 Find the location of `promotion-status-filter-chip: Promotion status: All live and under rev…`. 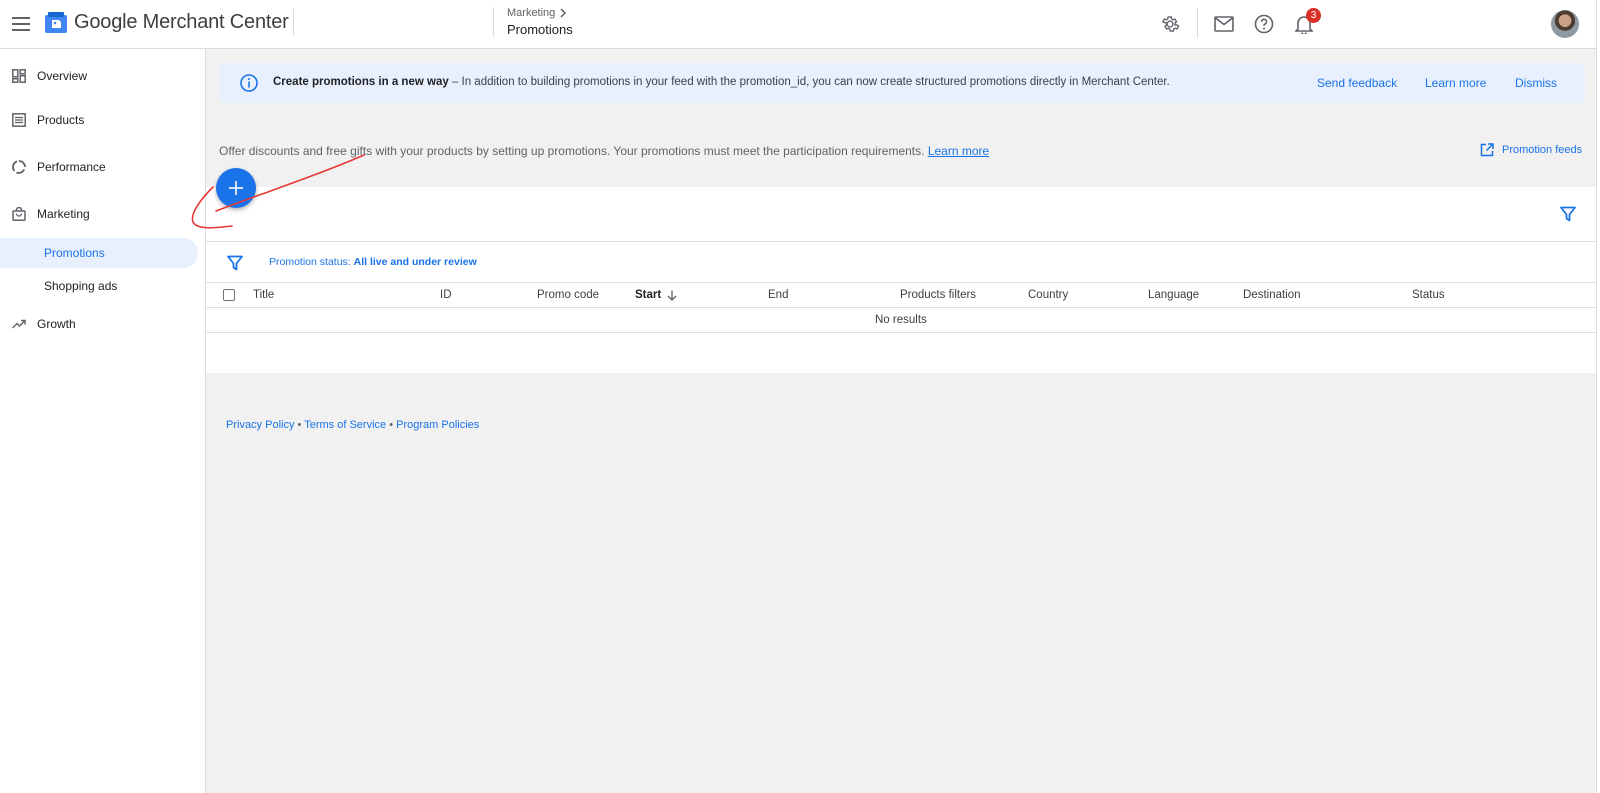

promotion-status-filter-chip: Promotion status: All live and under rev… is located at coordinates (373, 262).